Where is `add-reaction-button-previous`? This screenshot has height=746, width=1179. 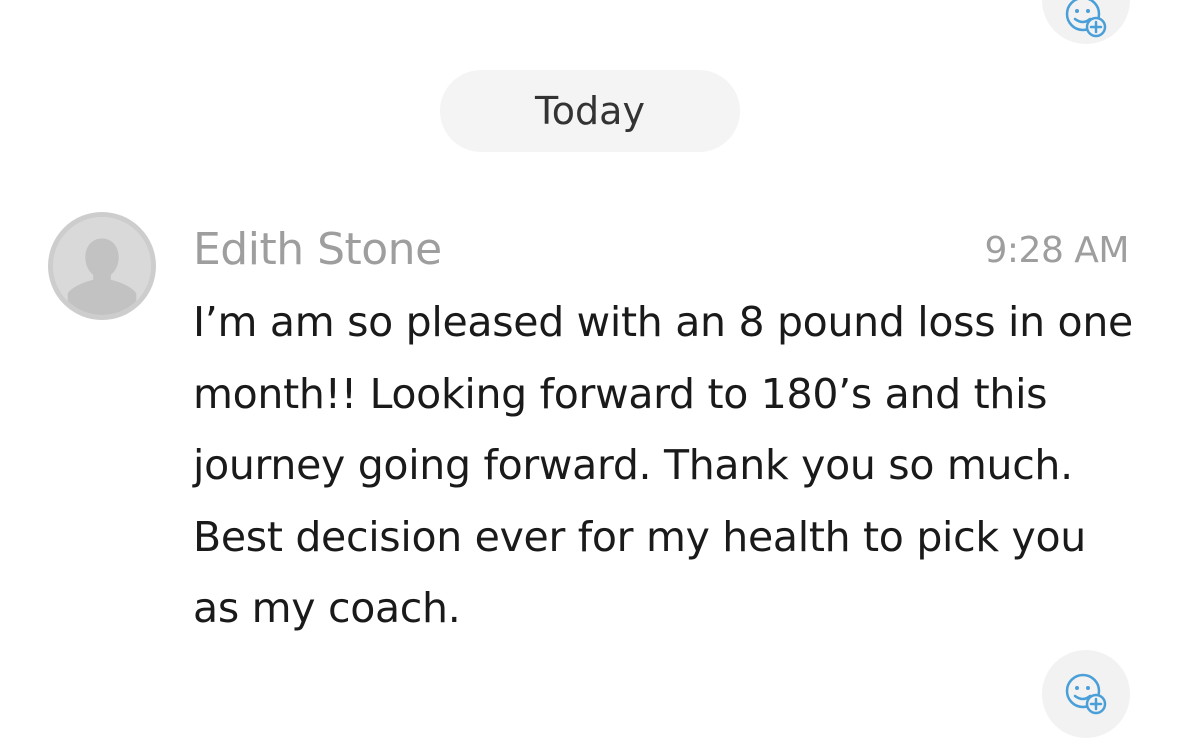 add-reaction-button-previous is located at coordinates (1086, 22).